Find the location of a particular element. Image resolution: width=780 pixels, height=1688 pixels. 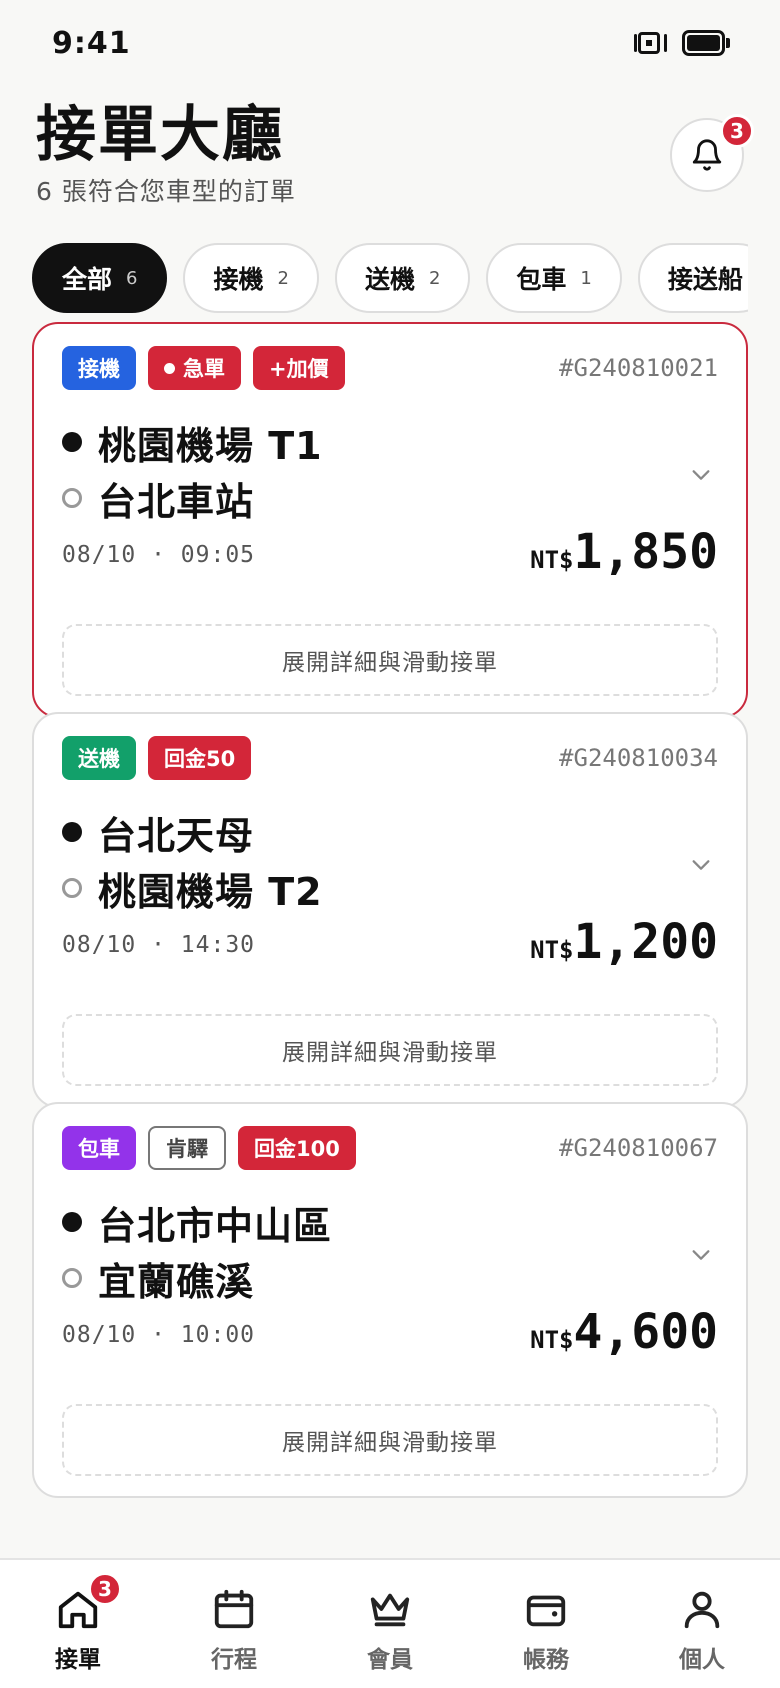

order-tag: 肯驛 is located at coordinates (187, 1148).